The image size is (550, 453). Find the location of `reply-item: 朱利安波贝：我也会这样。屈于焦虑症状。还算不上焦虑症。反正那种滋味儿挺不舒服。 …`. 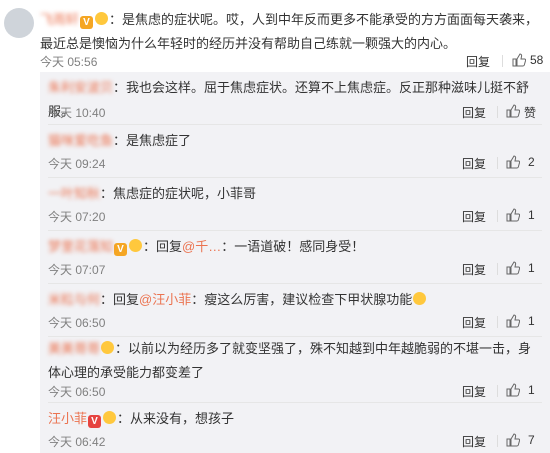

reply-item: 朱利安波贝：我也会这样。屈于焦虑症状。还算不上焦虑症。反正那种滋味儿挺不舒服。 … is located at coordinates (295, 98).